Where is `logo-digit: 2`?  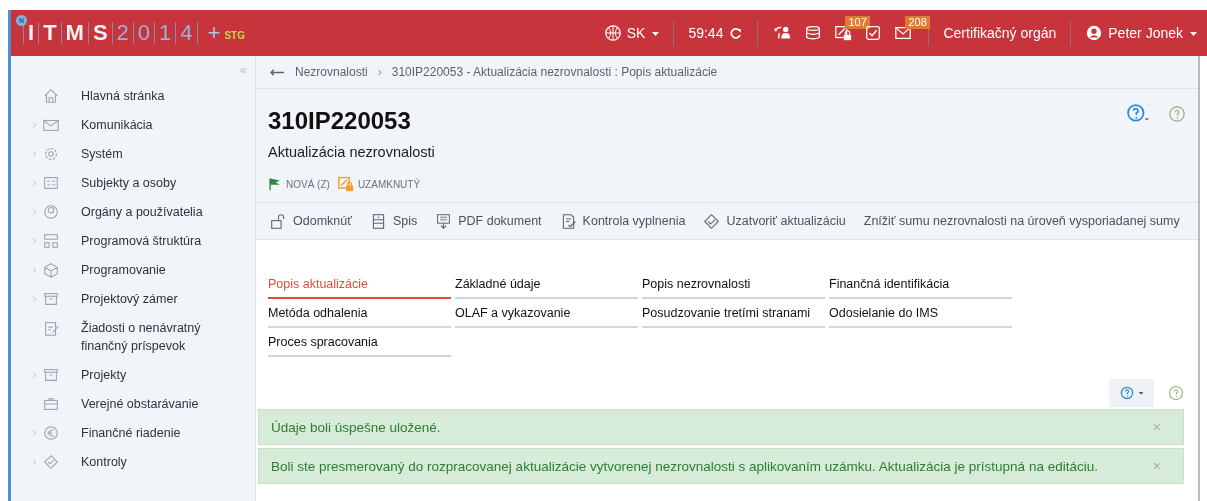 logo-digit: 2 is located at coordinates (122, 33).